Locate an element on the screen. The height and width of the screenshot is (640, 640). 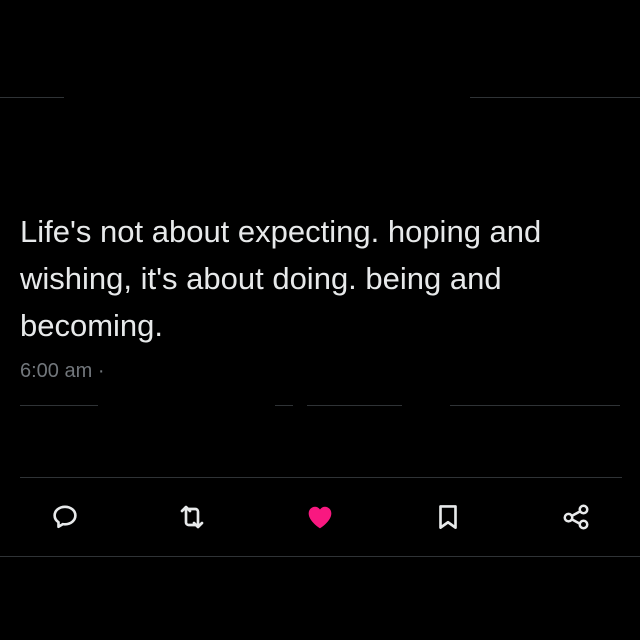
actions-top-divider is located at coordinates (321, 477).